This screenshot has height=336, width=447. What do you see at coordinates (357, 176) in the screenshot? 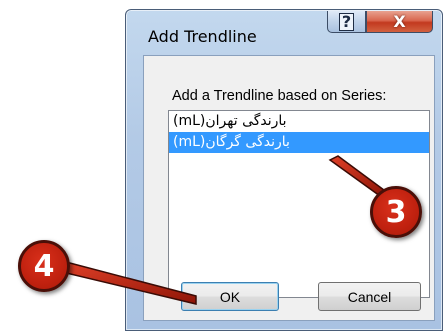
I see `arrow-to-series-item` at bounding box center [357, 176].